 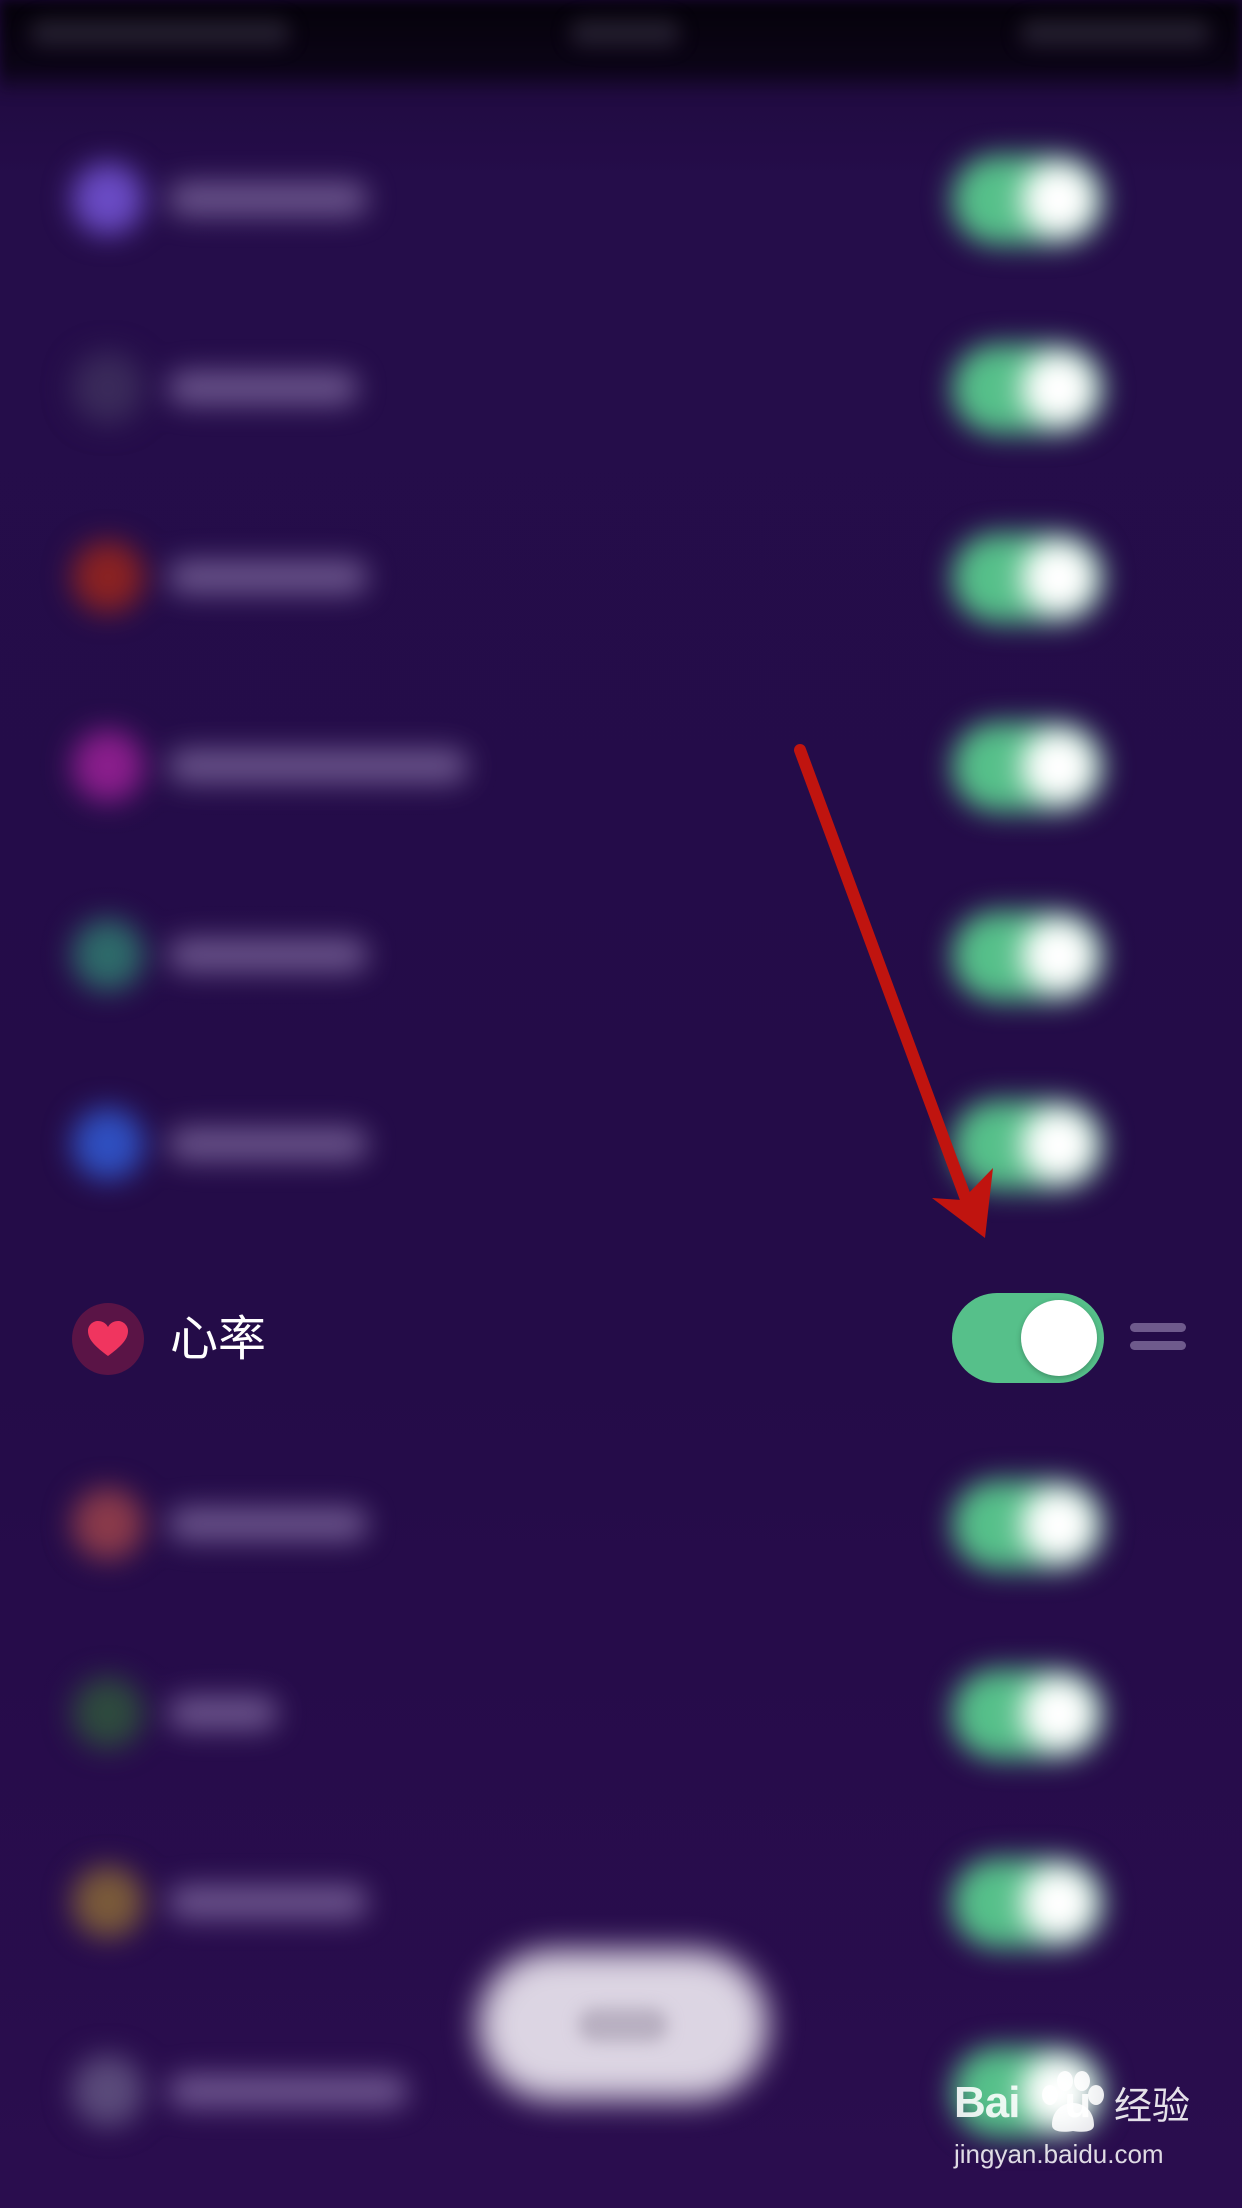 What do you see at coordinates (1059, 2154) in the screenshot?
I see `watermark-url: jingyan.baidu.com` at bounding box center [1059, 2154].